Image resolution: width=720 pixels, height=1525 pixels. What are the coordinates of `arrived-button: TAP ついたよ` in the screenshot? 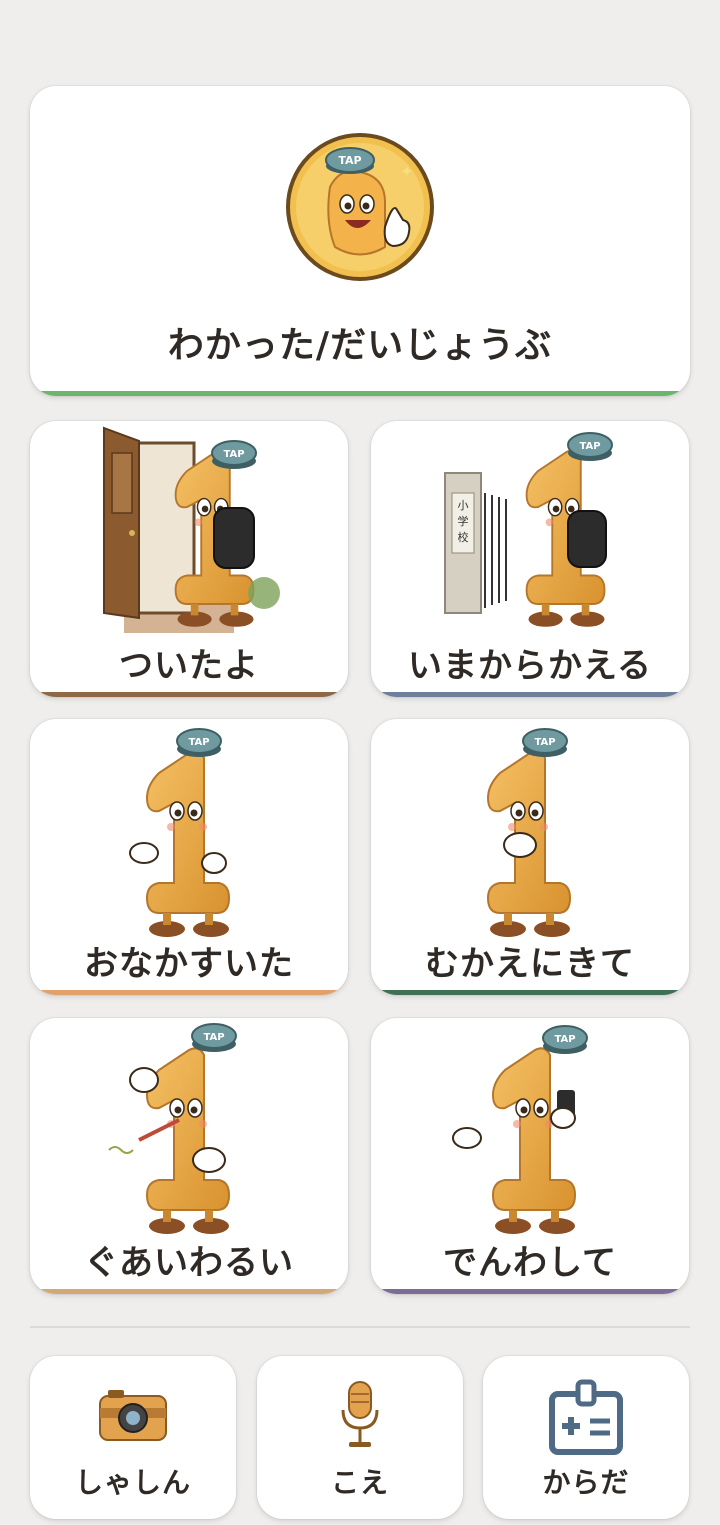 It's located at (189, 559).